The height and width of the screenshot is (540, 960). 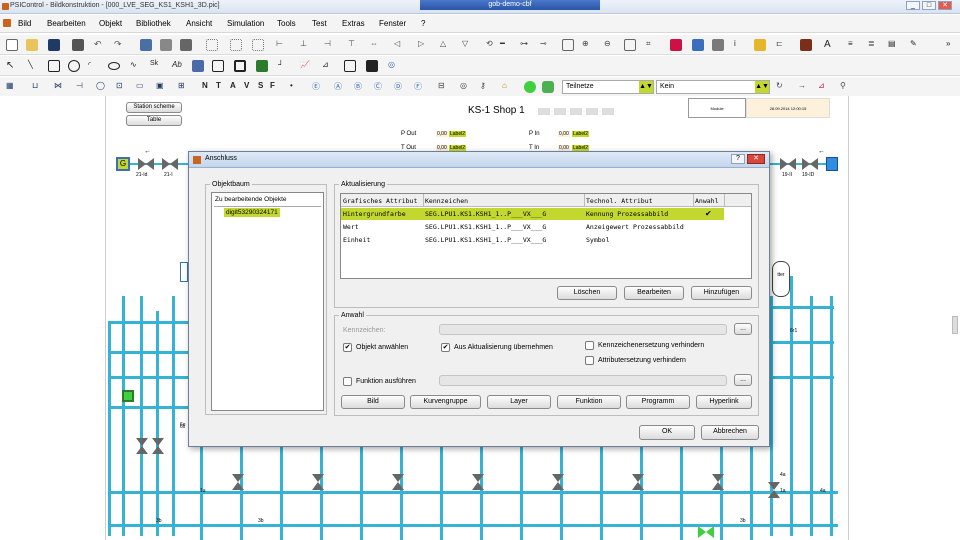 I want to click on connect2-icon: ⊏, so click(x=782, y=45).